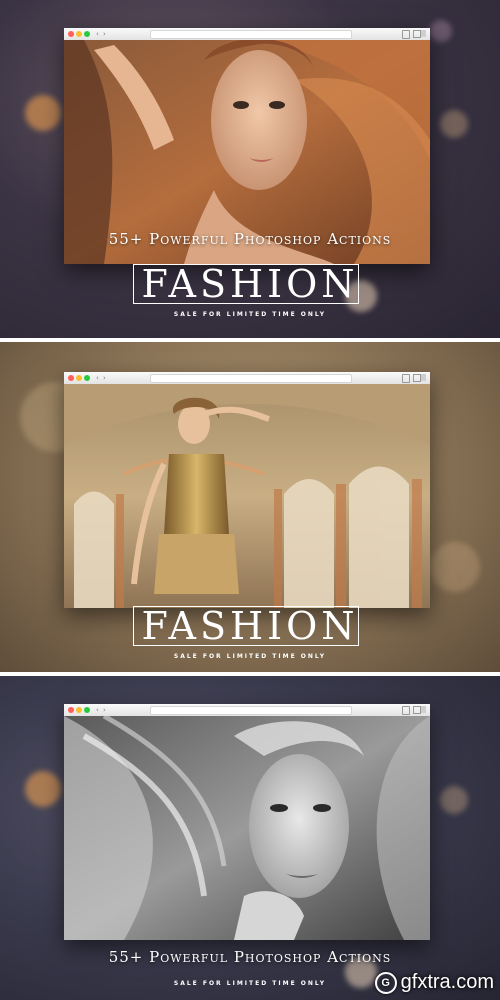 The image size is (500, 1000). What do you see at coordinates (385, 982) in the screenshot?
I see `watermark-logo-icon: G` at bounding box center [385, 982].